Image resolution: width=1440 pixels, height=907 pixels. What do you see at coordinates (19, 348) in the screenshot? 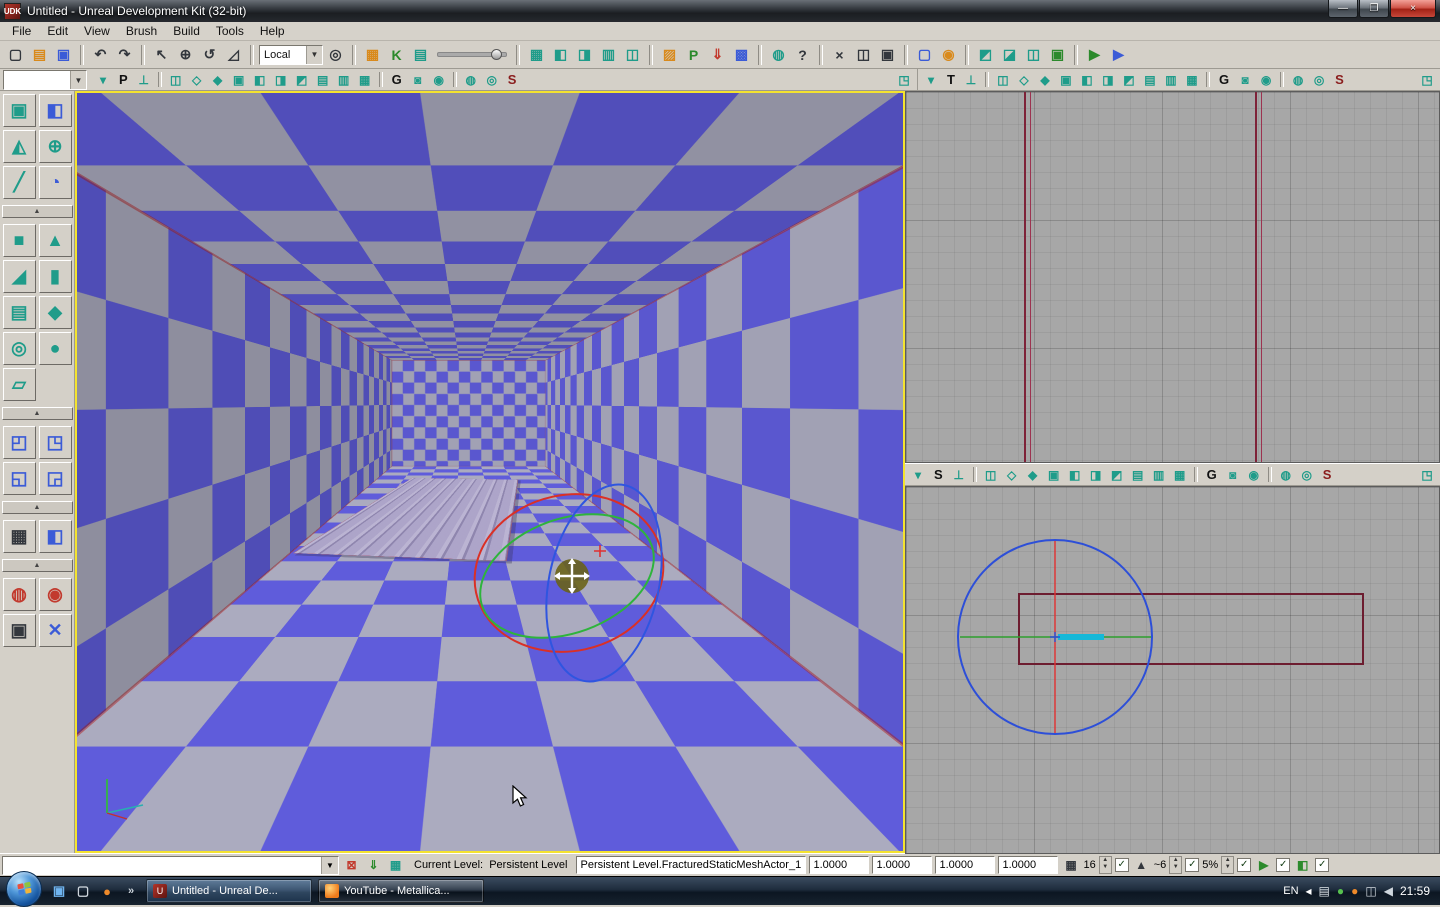
I see `spiral-staircase-brush-button: ◎` at bounding box center [19, 348].